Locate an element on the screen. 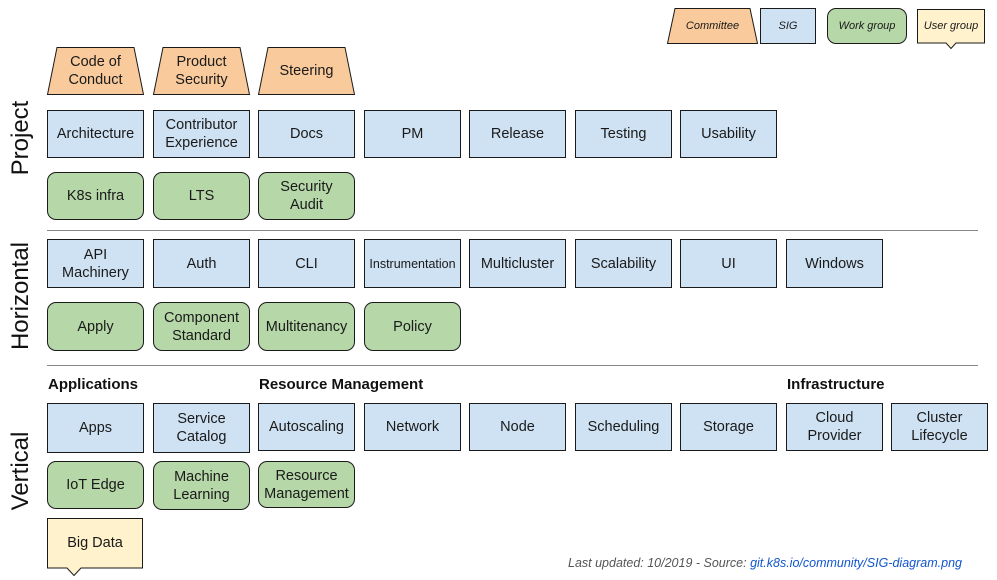  legend-work-group-label: Work group is located at coordinates (867, 26).